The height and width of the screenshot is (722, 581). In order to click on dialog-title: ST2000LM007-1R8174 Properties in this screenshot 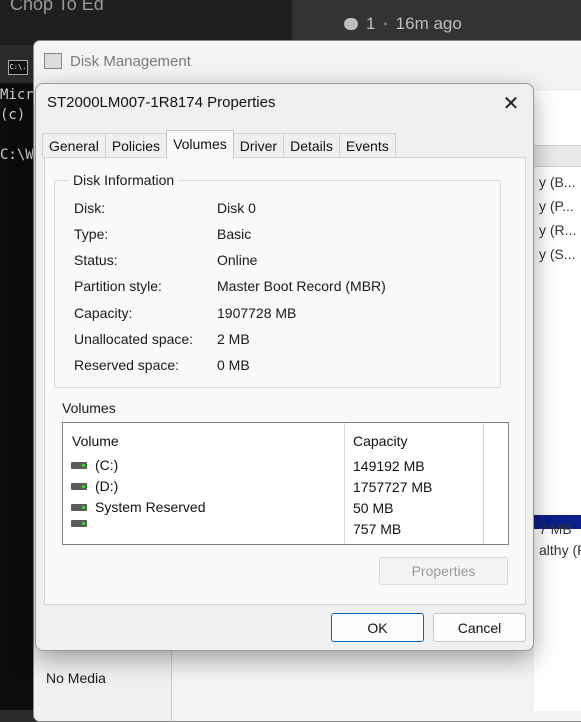, I will do `click(161, 102)`.